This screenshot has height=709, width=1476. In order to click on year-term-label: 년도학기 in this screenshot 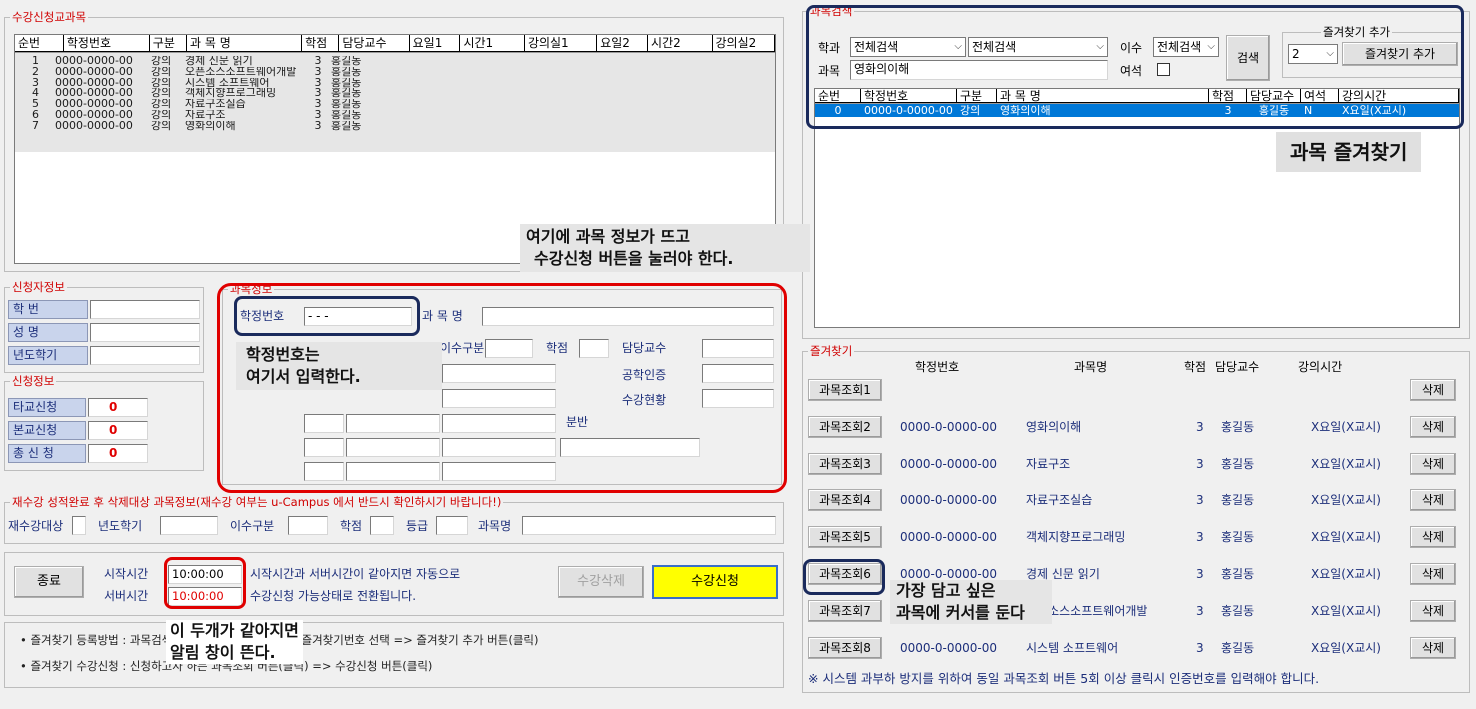, I will do `click(48, 355)`.